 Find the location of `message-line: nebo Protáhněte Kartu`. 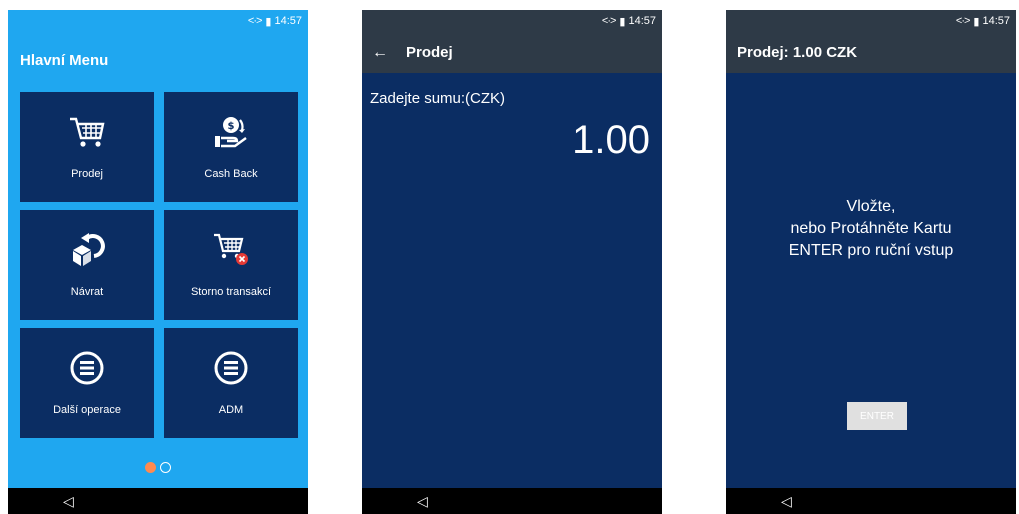

message-line: nebo Protáhněte Kartu is located at coordinates (871, 228).